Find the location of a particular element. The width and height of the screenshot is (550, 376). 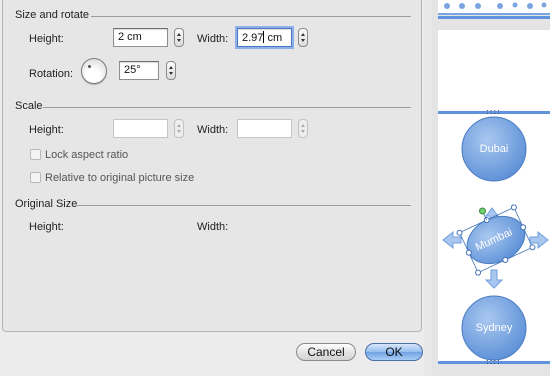

lock-aspect-checkbox is located at coordinates (35, 154).